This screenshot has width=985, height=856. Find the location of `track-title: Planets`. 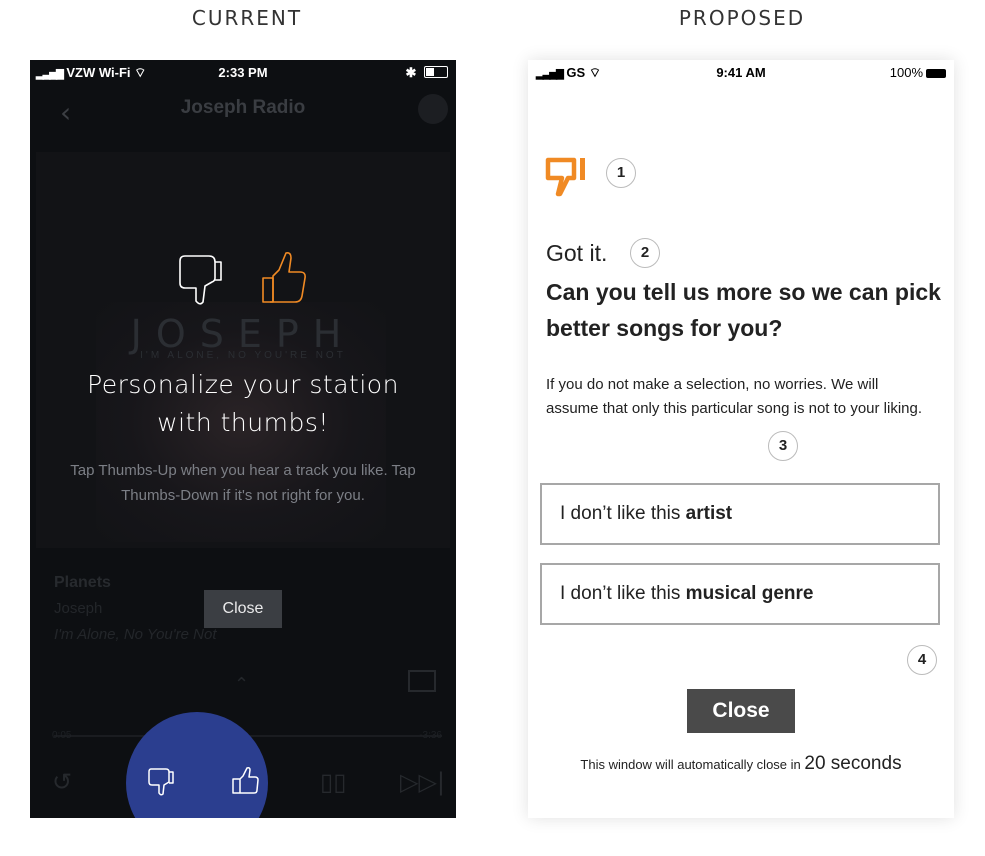

track-title: Planets is located at coordinates (82, 582).